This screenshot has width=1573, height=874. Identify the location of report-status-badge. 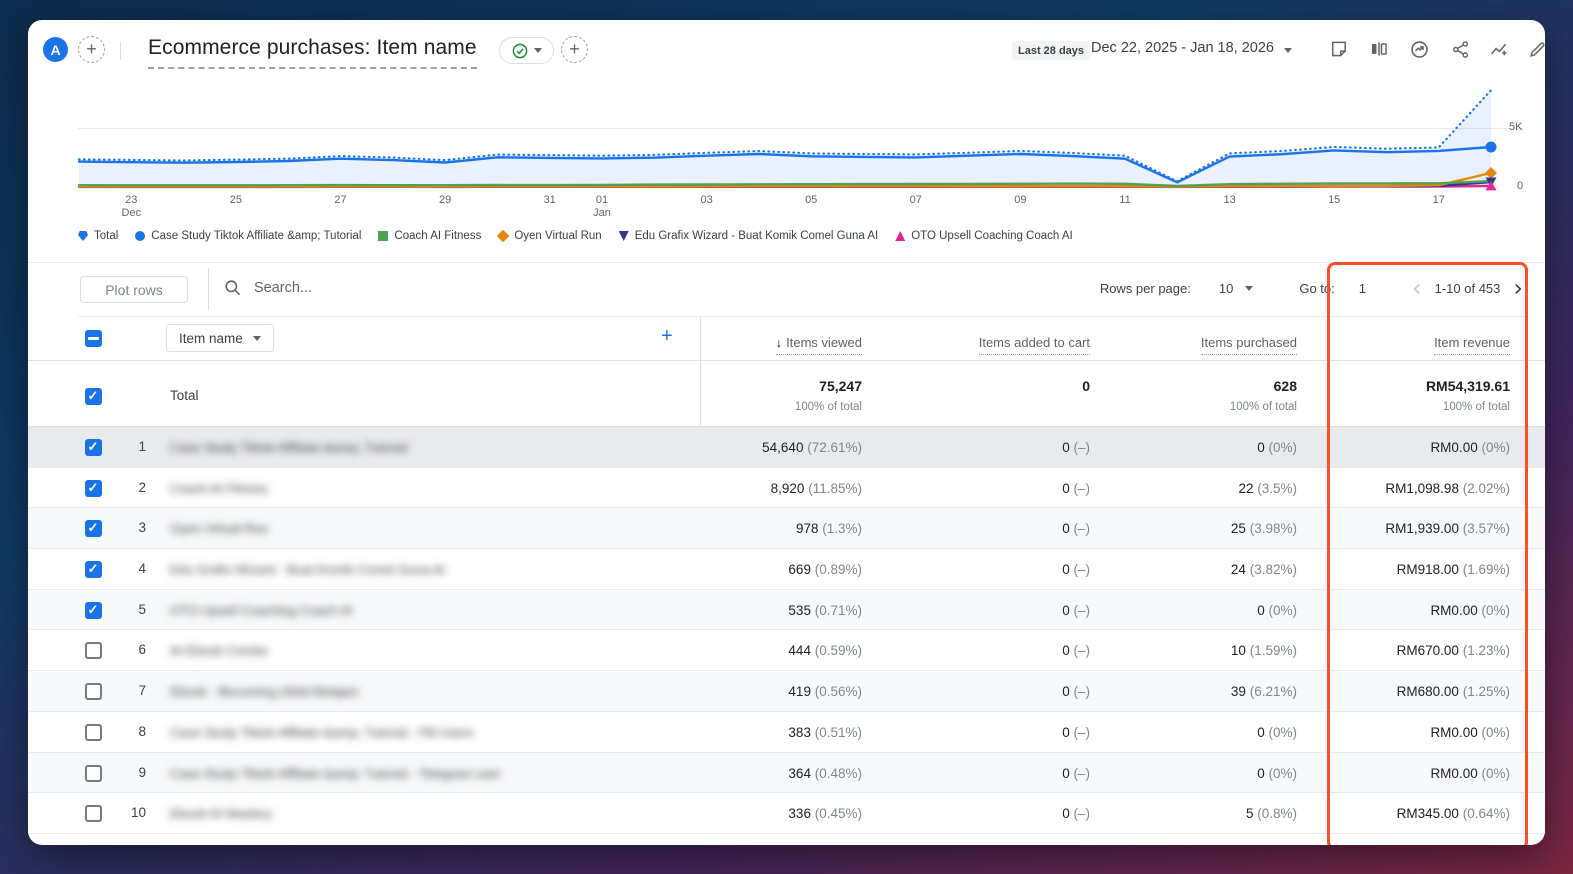
(526, 50).